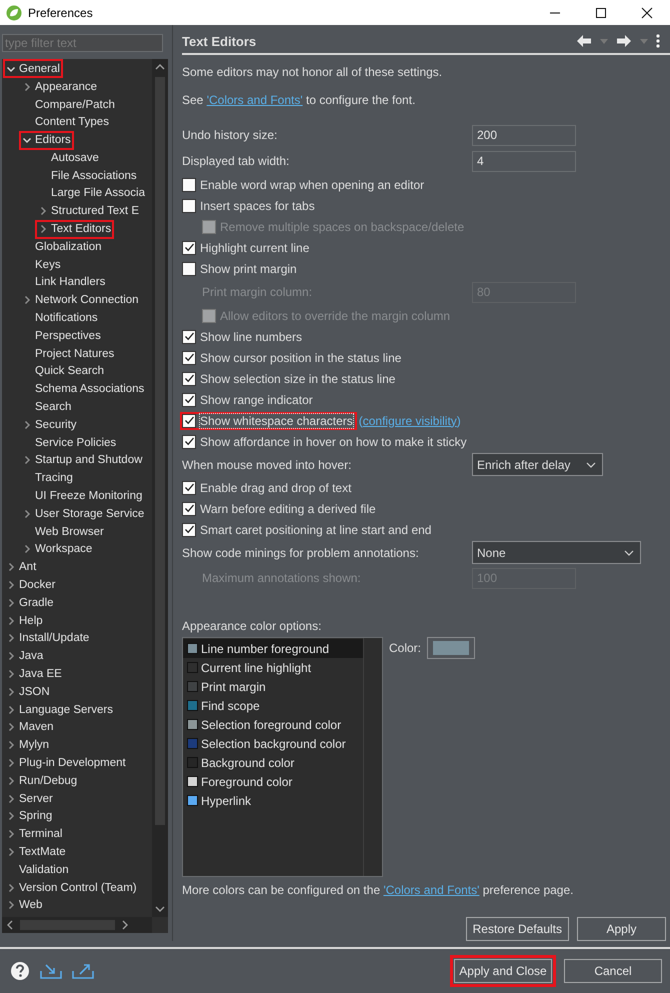  What do you see at coordinates (46, 407) in the screenshot?
I see `tree-item: Search` at bounding box center [46, 407].